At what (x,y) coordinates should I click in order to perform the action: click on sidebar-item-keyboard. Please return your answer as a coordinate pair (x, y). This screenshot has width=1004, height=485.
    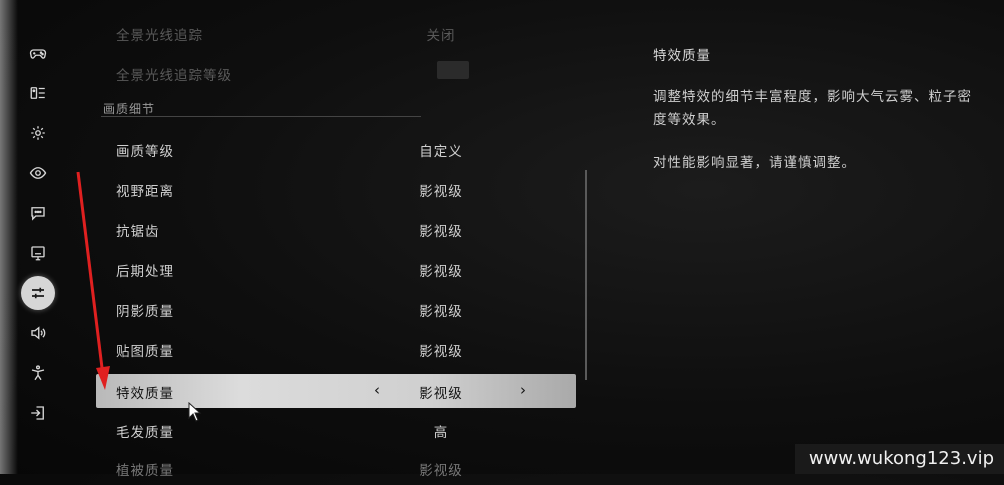
    Looking at the image, I should click on (38, 93).